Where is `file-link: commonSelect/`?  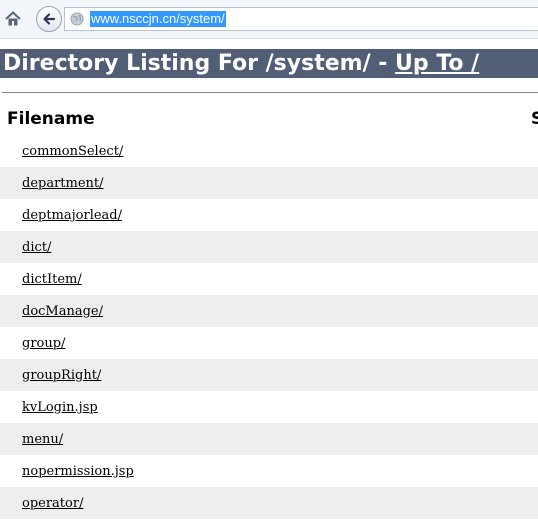
file-link: commonSelect/ is located at coordinates (72, 151).